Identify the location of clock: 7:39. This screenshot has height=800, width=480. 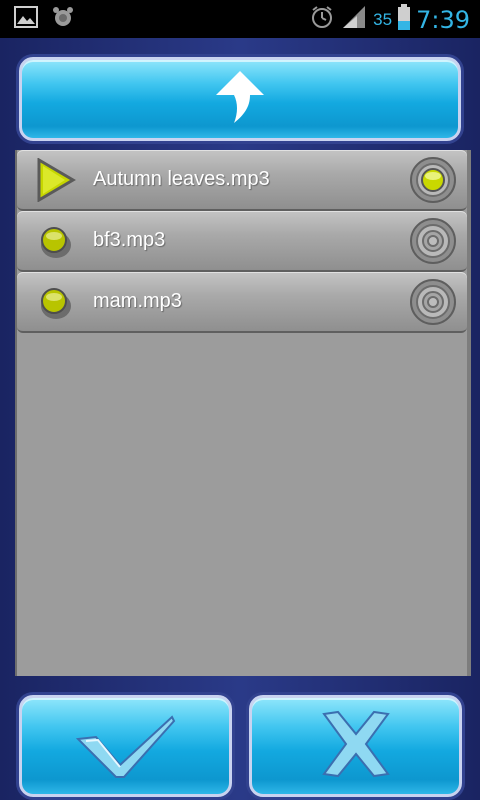
(443, 19).